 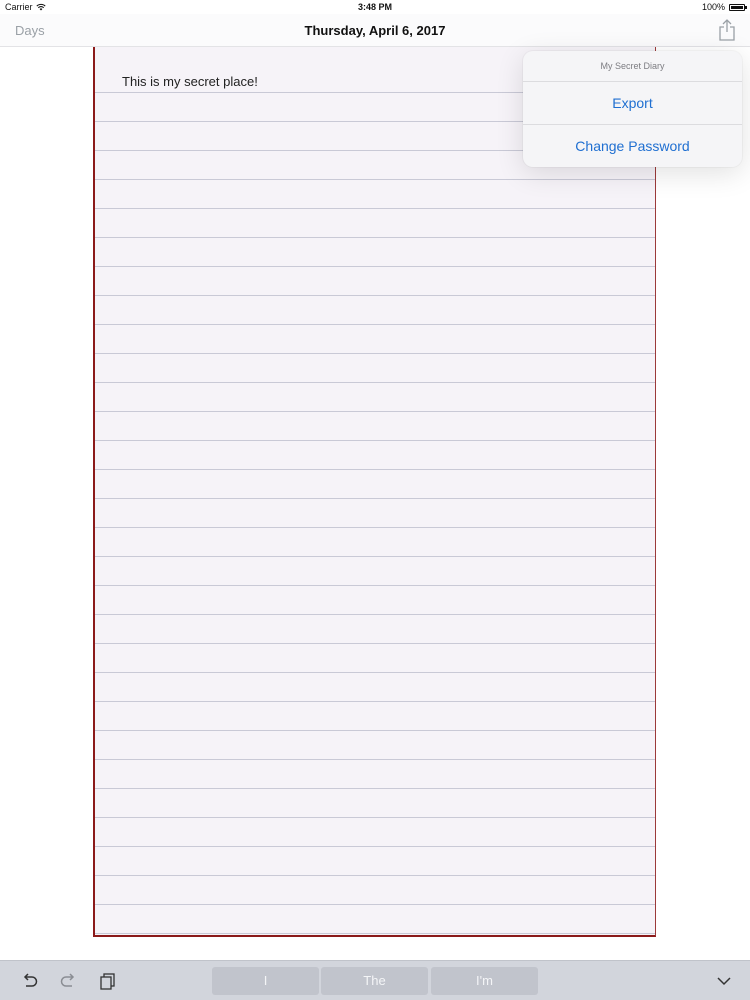 What do you see at coordinates (632, 145) in the screenshot?
I see `change-password-button: Change Password` at bounding box center [632, 145].